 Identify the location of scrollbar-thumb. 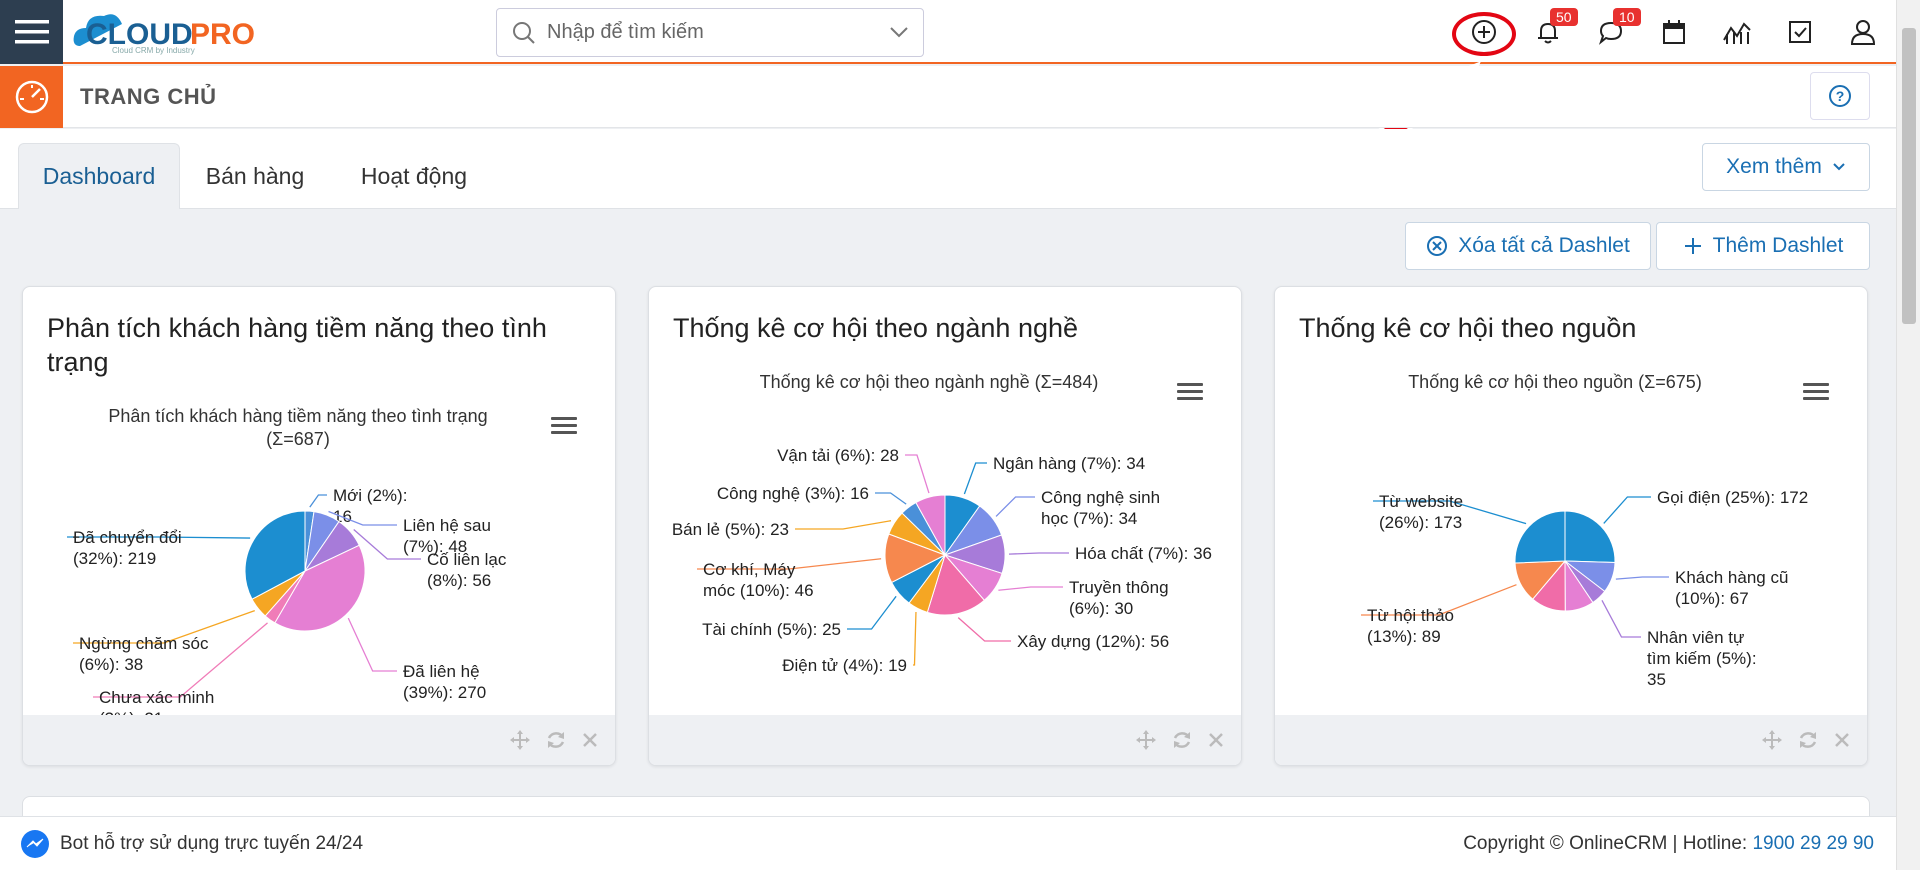
(1909, 176).